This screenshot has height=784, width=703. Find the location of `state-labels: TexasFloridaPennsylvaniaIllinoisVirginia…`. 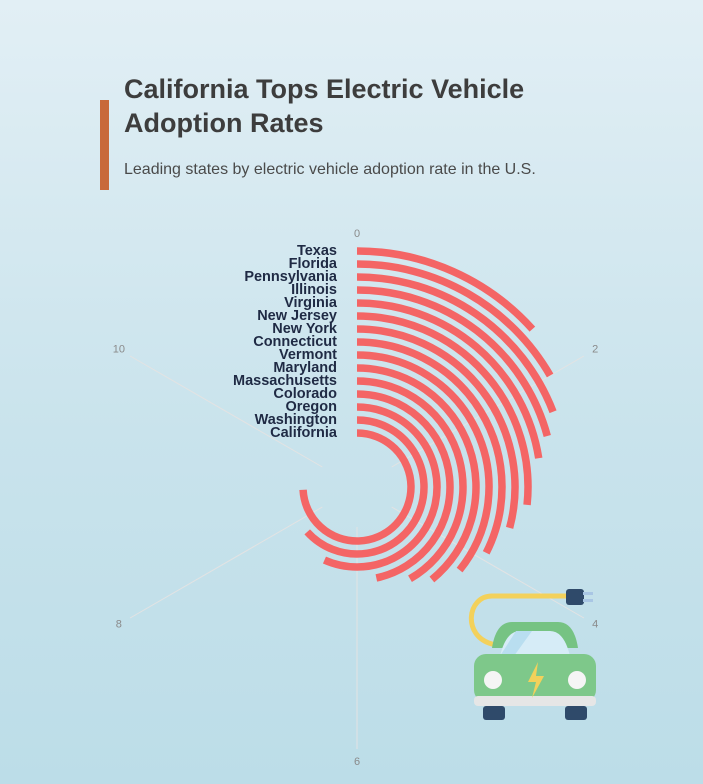

state-labels: TexasFloridaPennsylvaniaIllinoisVirginia… is located at coordinates (285, 342).